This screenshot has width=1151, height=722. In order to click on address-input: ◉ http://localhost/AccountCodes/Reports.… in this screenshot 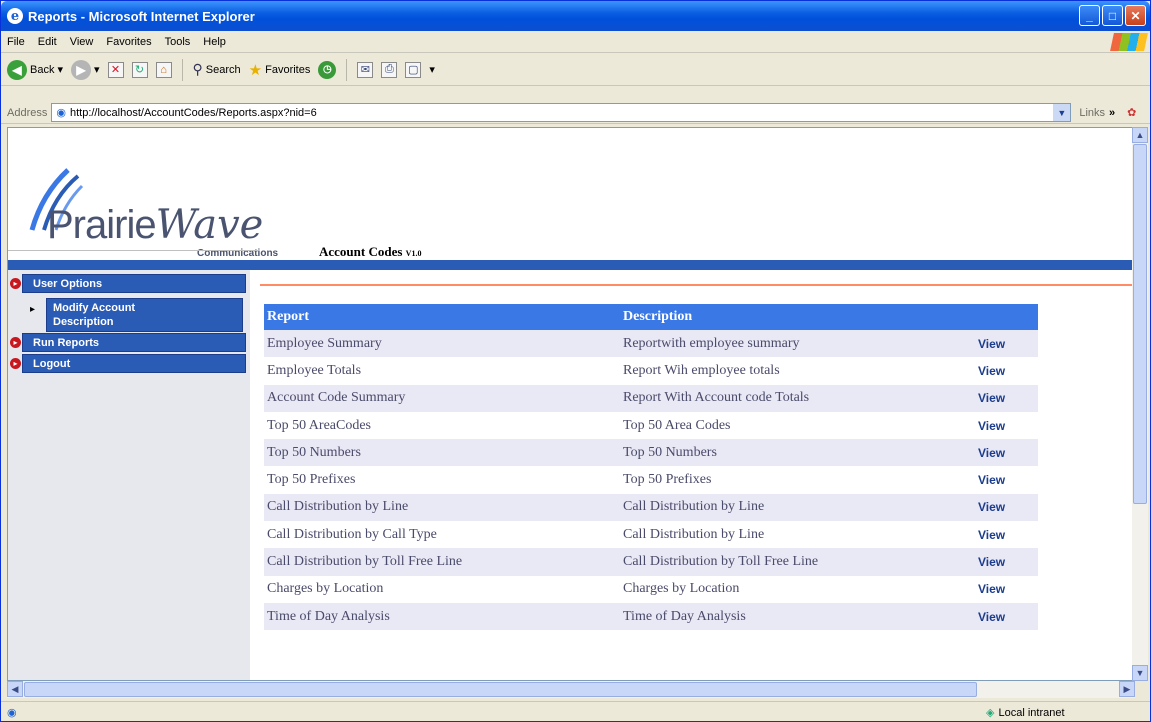, I will do `click(561, 112)`.